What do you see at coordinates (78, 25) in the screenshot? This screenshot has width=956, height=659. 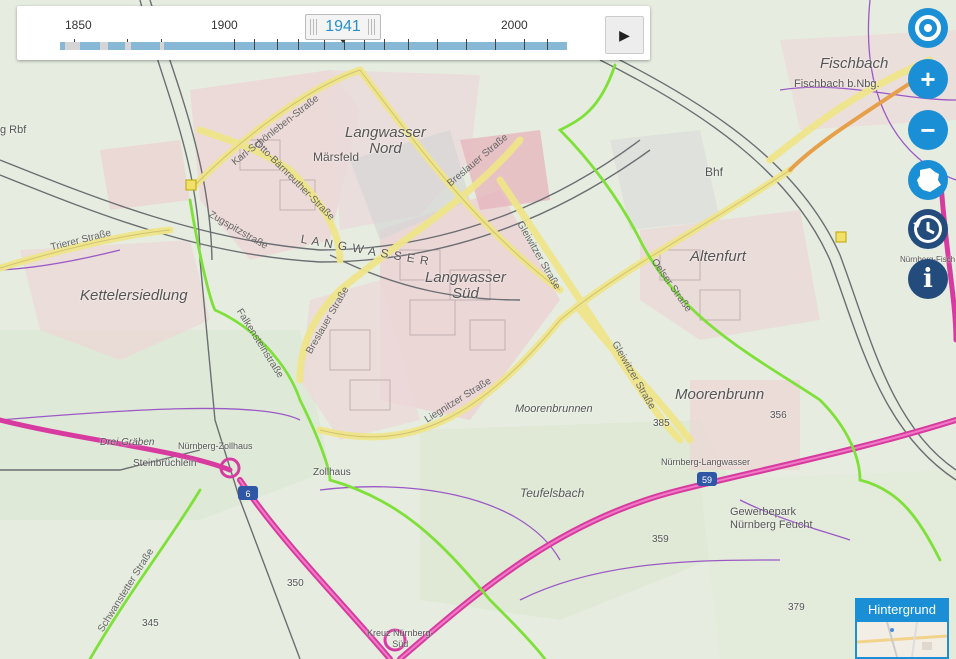 I see `year-label-1850: 1850` at bounding box center [78, 25].